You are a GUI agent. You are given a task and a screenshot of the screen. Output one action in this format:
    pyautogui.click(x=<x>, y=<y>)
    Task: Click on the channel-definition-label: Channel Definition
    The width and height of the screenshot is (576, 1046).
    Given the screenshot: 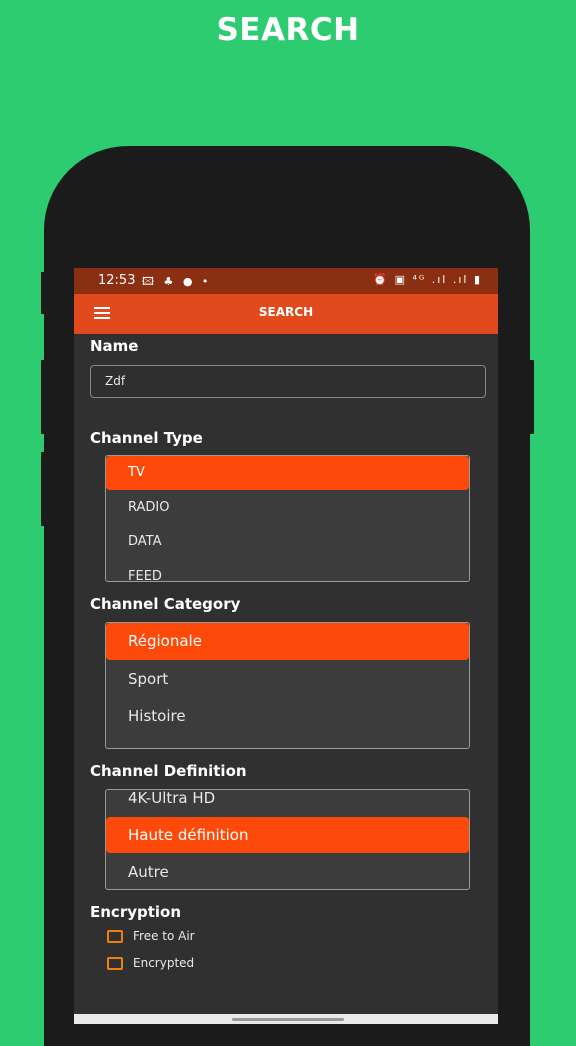 What is the action you would take?
    pyautogui.click(x=168, y=771)
    